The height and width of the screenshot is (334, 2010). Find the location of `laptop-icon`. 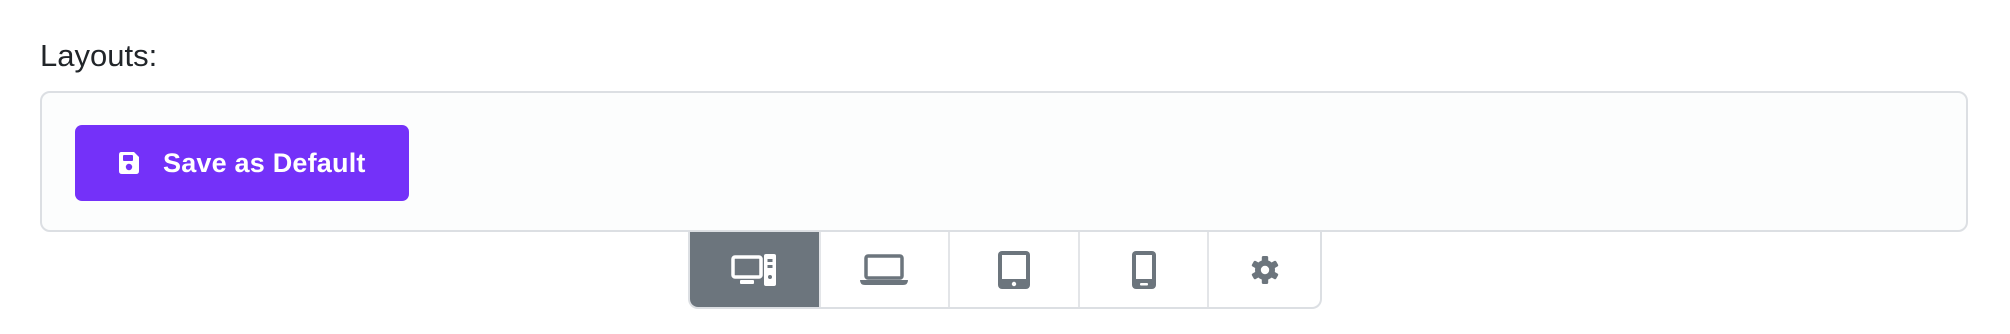

laptop-icon is located at coordinates (884, 269).